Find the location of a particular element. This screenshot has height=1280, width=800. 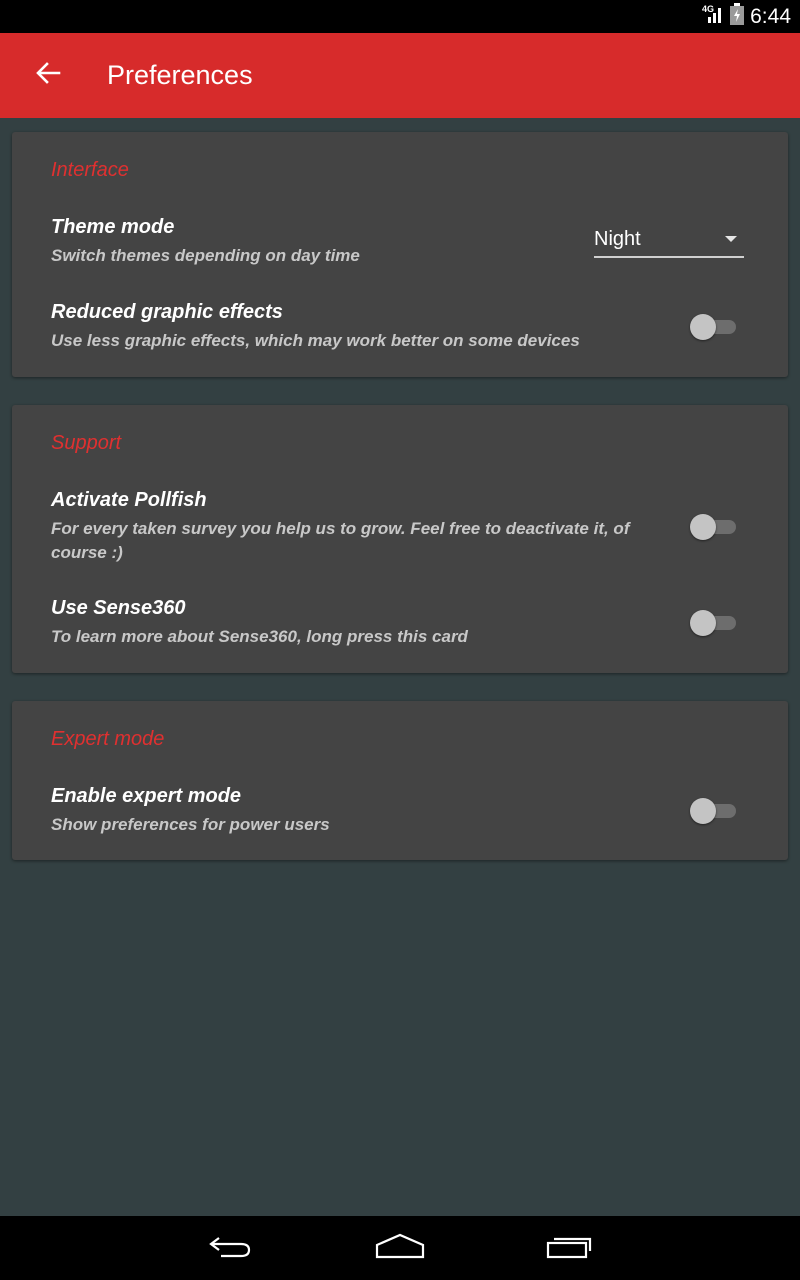

theme-mode-summary: Switch themes depending on day time is located at coordinates (205, 255).